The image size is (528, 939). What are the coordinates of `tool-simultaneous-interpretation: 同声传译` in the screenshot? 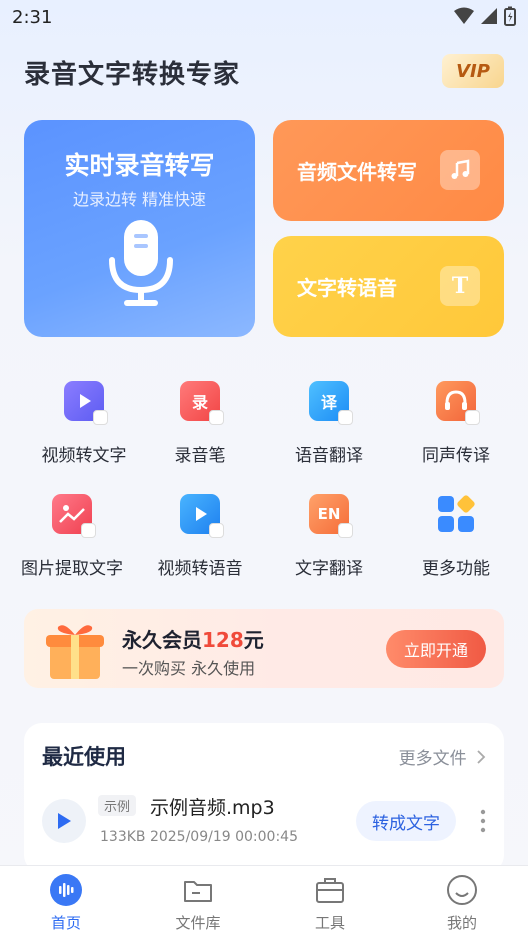 It's located at (456, 431).